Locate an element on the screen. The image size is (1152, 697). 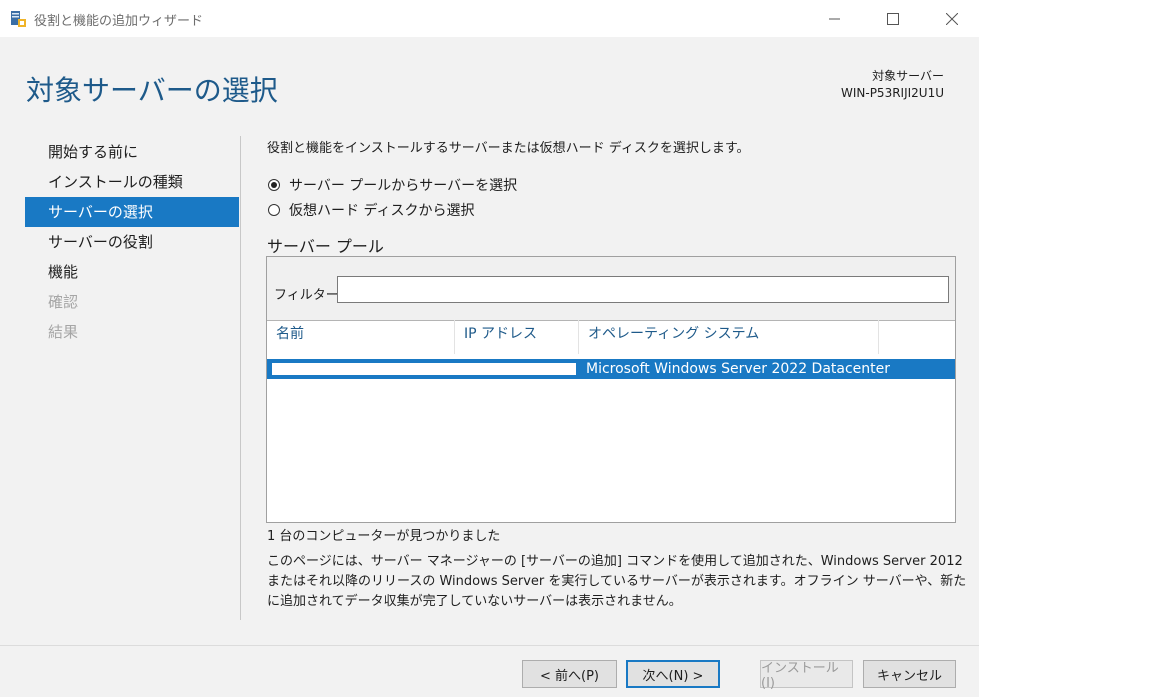
minimize-button is located at coordinates (835, 19).